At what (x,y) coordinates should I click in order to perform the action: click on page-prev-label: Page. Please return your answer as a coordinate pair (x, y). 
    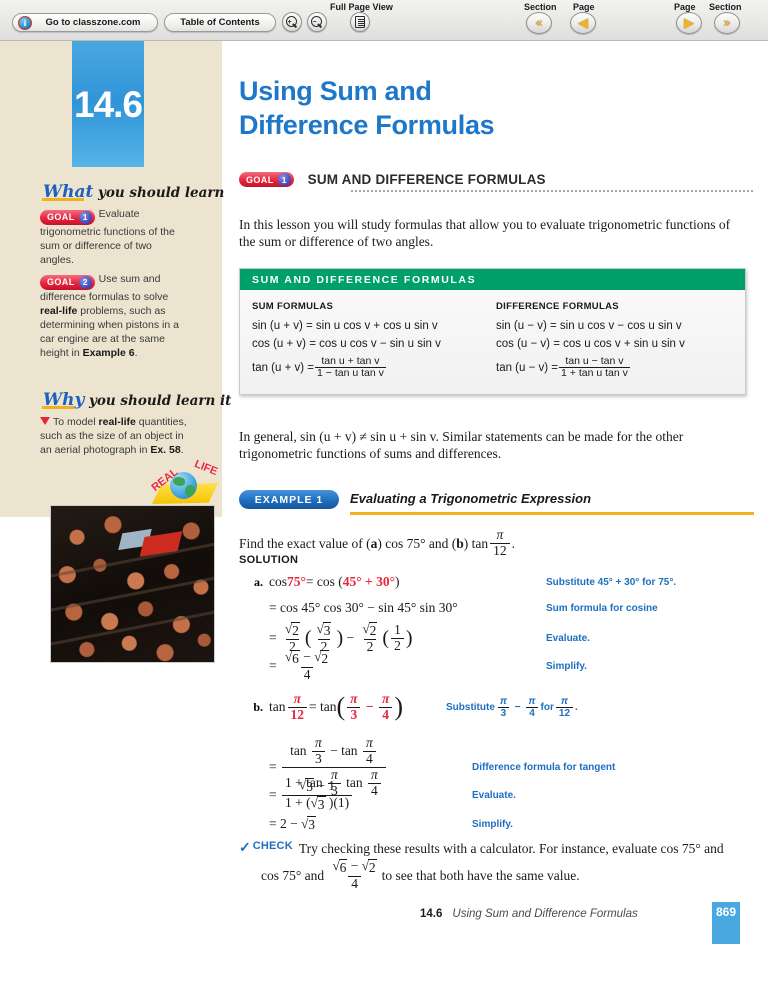
    Looking at the image, I should click on (584, 7).